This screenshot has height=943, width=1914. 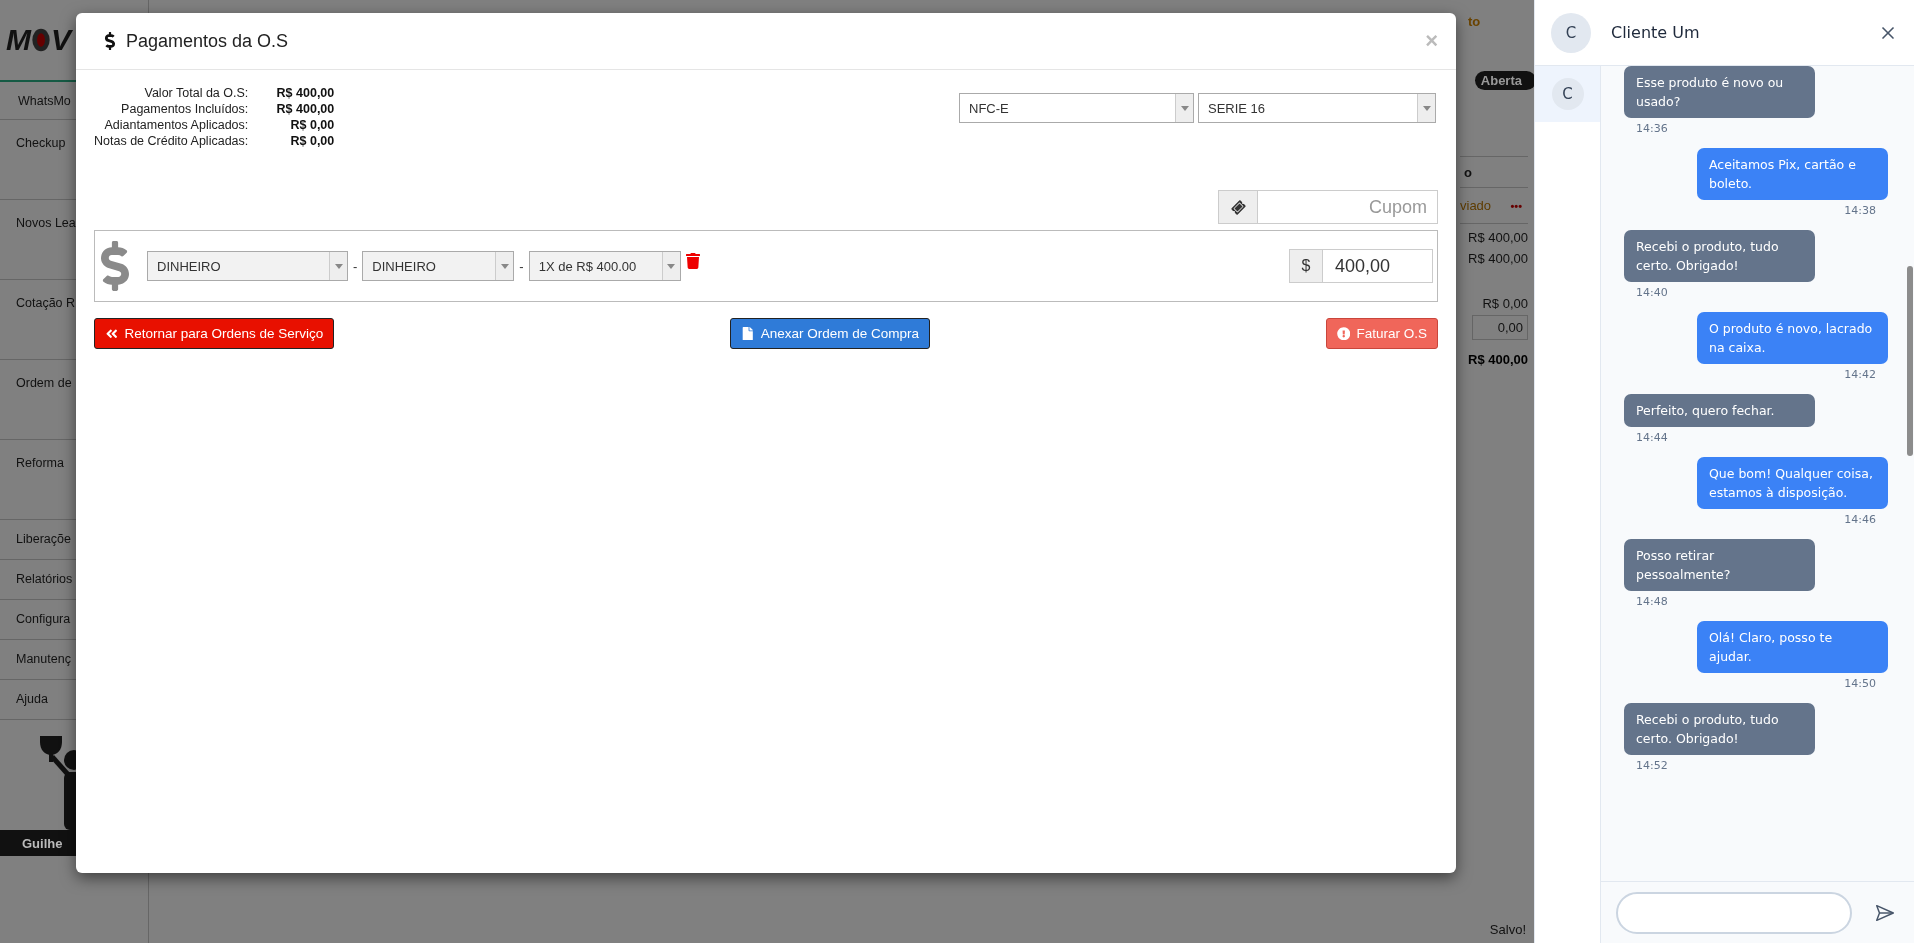 What do you see at coordinates (1719, 92) in the screenshot?
I see `received-message: Esse produto é novo ou usado?` at bounding box center [1719, 92].